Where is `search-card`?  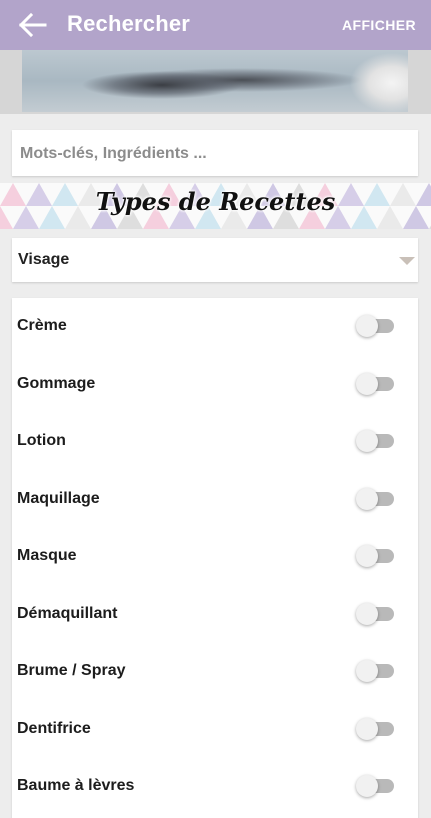 search-card is located at coordinates (215, 154).